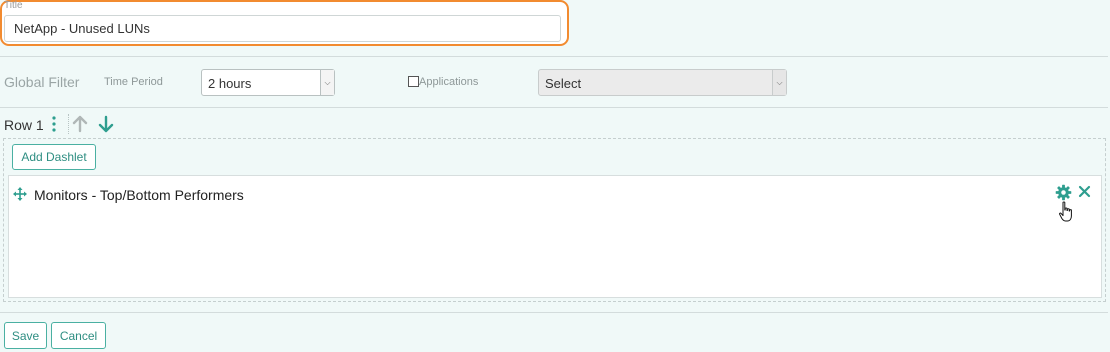 Image resolution: width=1110 pixels, height=352 pixels. Describe the element at coordinates (54, 124) in the screenshot. I see `kebab-icon` at that location.